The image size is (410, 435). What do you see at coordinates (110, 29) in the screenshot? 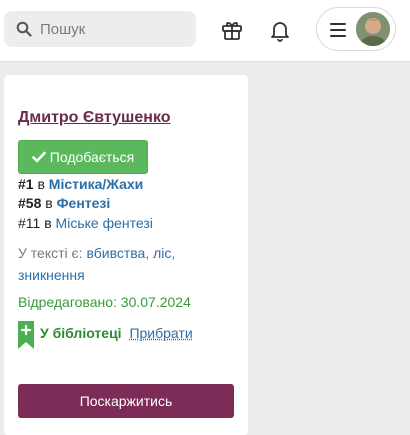
I see `search-input` at bounding box center [110, 29].